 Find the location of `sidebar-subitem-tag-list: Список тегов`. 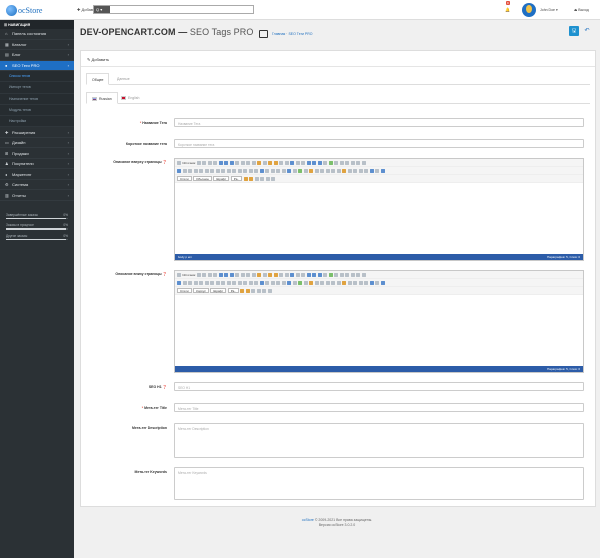

sidebar-subitem-tag-list: Список тегов is located at coordinates (37, 77).